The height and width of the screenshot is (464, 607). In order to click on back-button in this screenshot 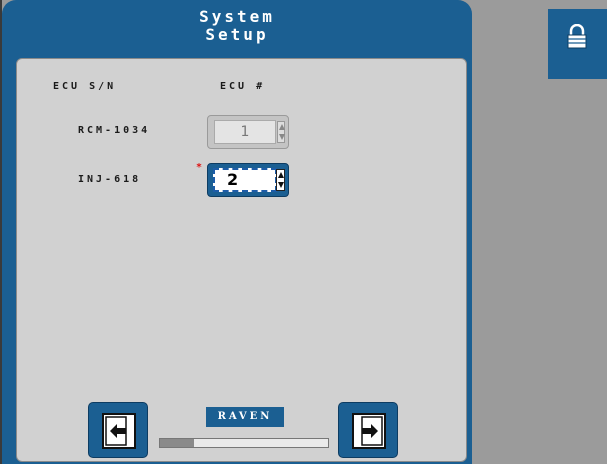, I will do `click(118, 430)`.